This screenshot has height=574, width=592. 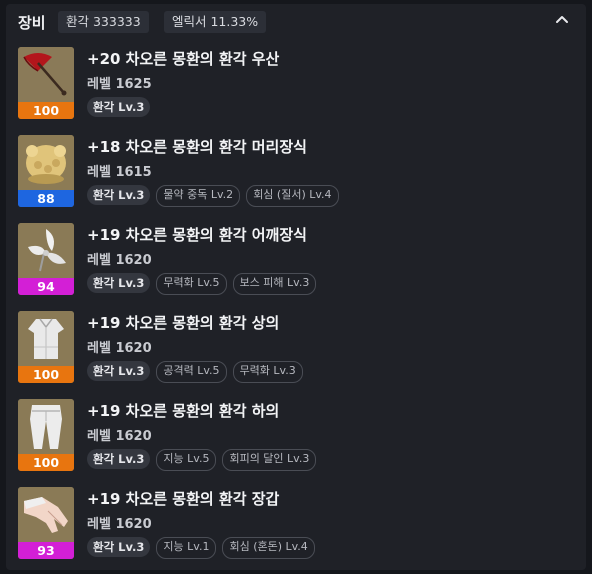 I want to click on quality-badge: 93, so click(x=46, y=550).